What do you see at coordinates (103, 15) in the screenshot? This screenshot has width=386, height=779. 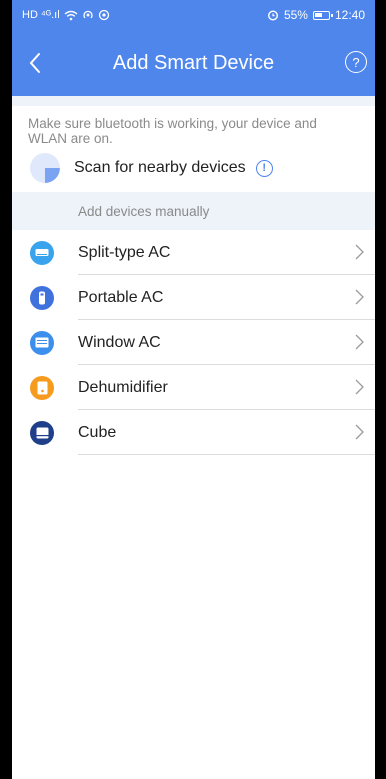 I see `location-icon` at bounding box center [103, 15].